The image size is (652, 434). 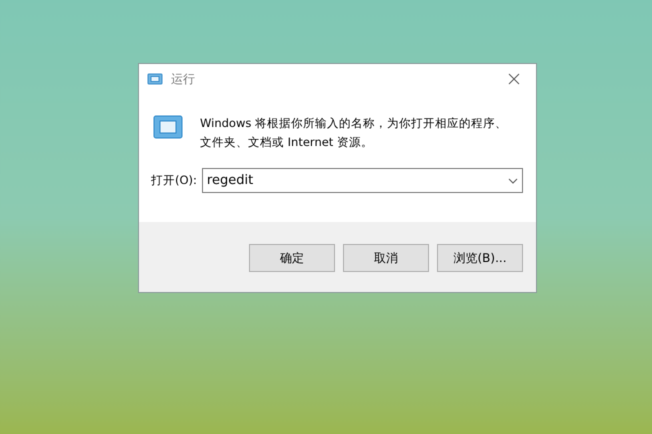 I want to click on close-icon, so click(x=514, y=79).